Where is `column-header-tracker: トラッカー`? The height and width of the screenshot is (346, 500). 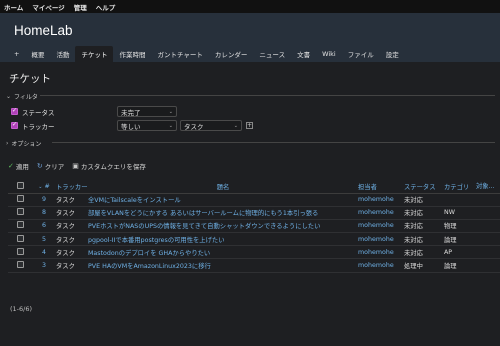
column-header-tracker: トラッカー is located at coordinates (72, 187).